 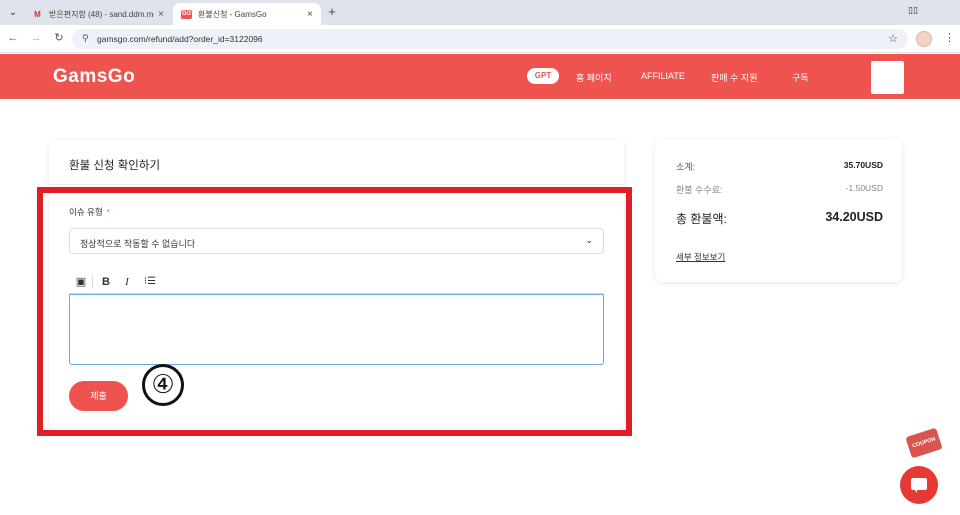 What do you see at coordinates (700, 257) in the screenshot?
I see `view-details-link: 세부 정보보기` at bounding box center [700, 257].